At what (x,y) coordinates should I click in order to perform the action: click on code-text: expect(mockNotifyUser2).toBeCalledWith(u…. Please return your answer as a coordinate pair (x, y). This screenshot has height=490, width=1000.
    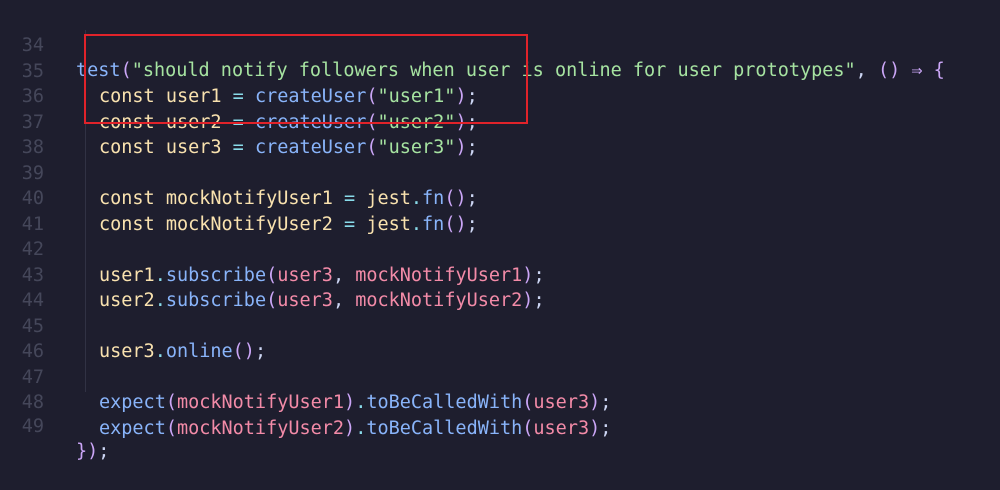
    Looking at the image, I should click on (355, 429).